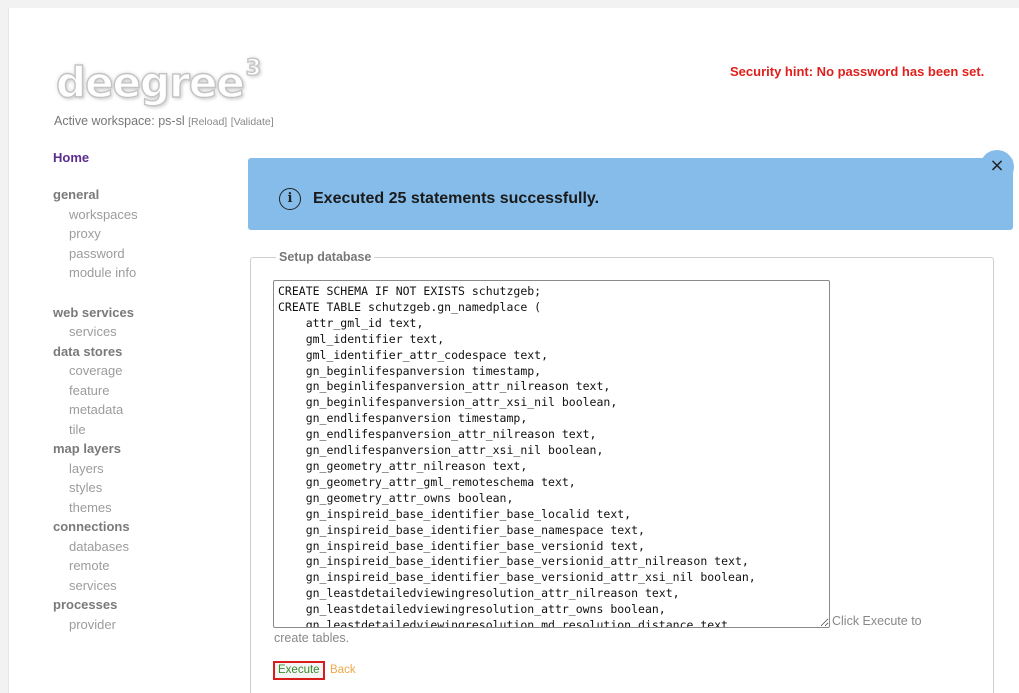 Image resolution: width=1019 pixels, height=693 pixels. Describe the element at coordinates (253, 68) in the screenshot. I see `logo-sup: 3` at that location.